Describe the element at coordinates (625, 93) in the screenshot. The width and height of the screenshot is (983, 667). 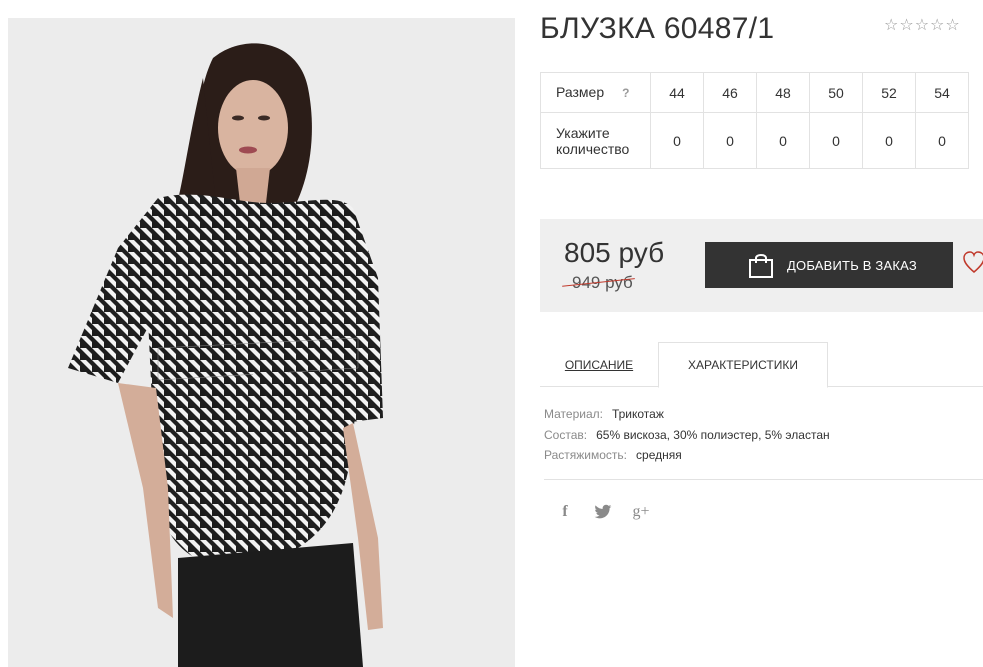
I see `size-help-icon: ?` at that location.